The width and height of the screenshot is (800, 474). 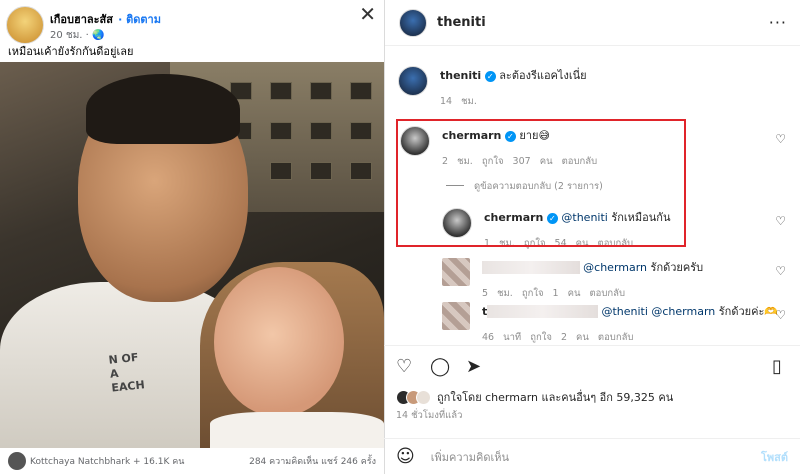 I want to click on man-hair, so click(x=163, y=109).